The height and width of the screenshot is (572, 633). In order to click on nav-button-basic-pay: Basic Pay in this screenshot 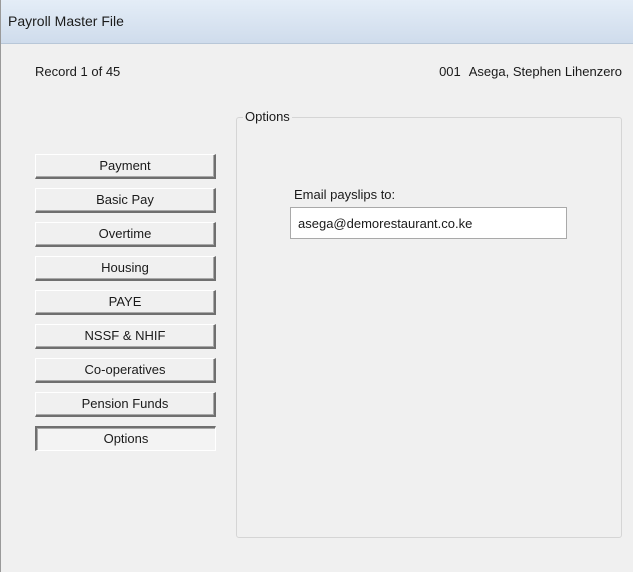, I will do `click(125, 200)`.